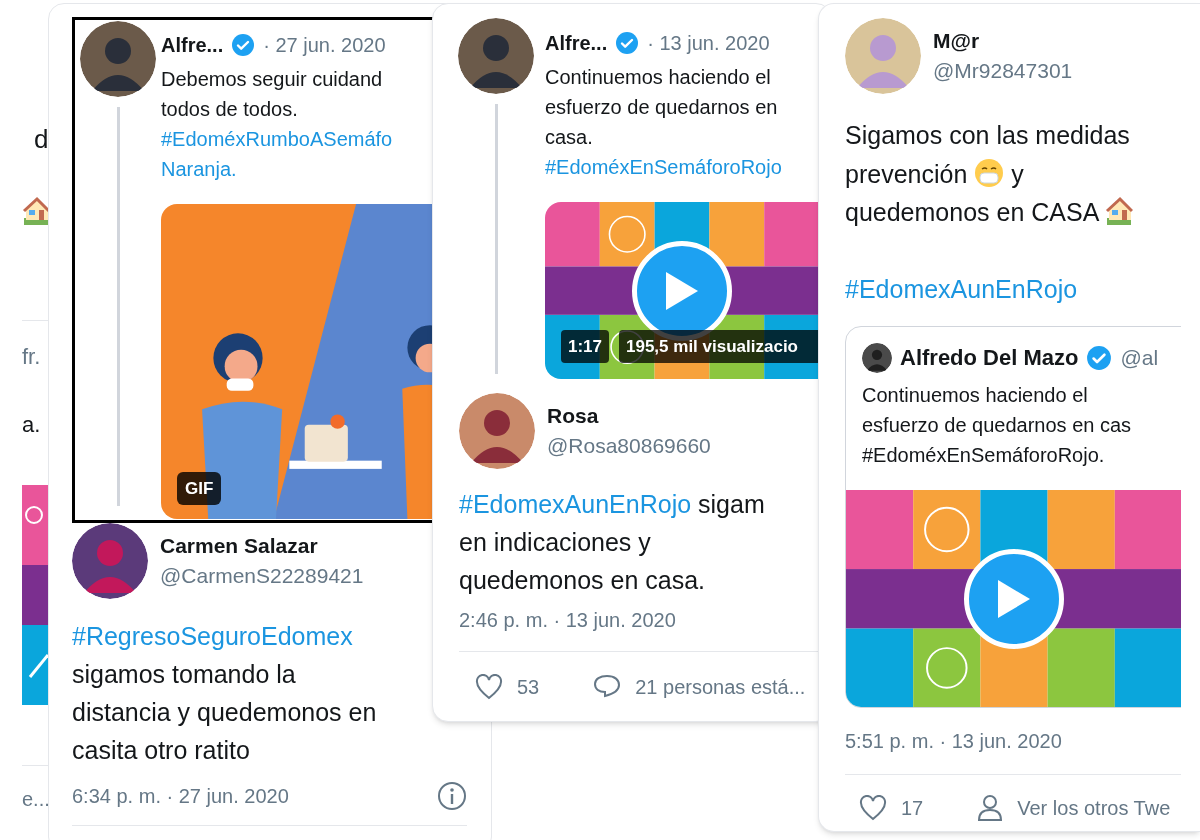 This screenshot has height=840, width=1200. I want to click on see-other-tweets-link: Ver los otros Twe, so click(1094, 808).